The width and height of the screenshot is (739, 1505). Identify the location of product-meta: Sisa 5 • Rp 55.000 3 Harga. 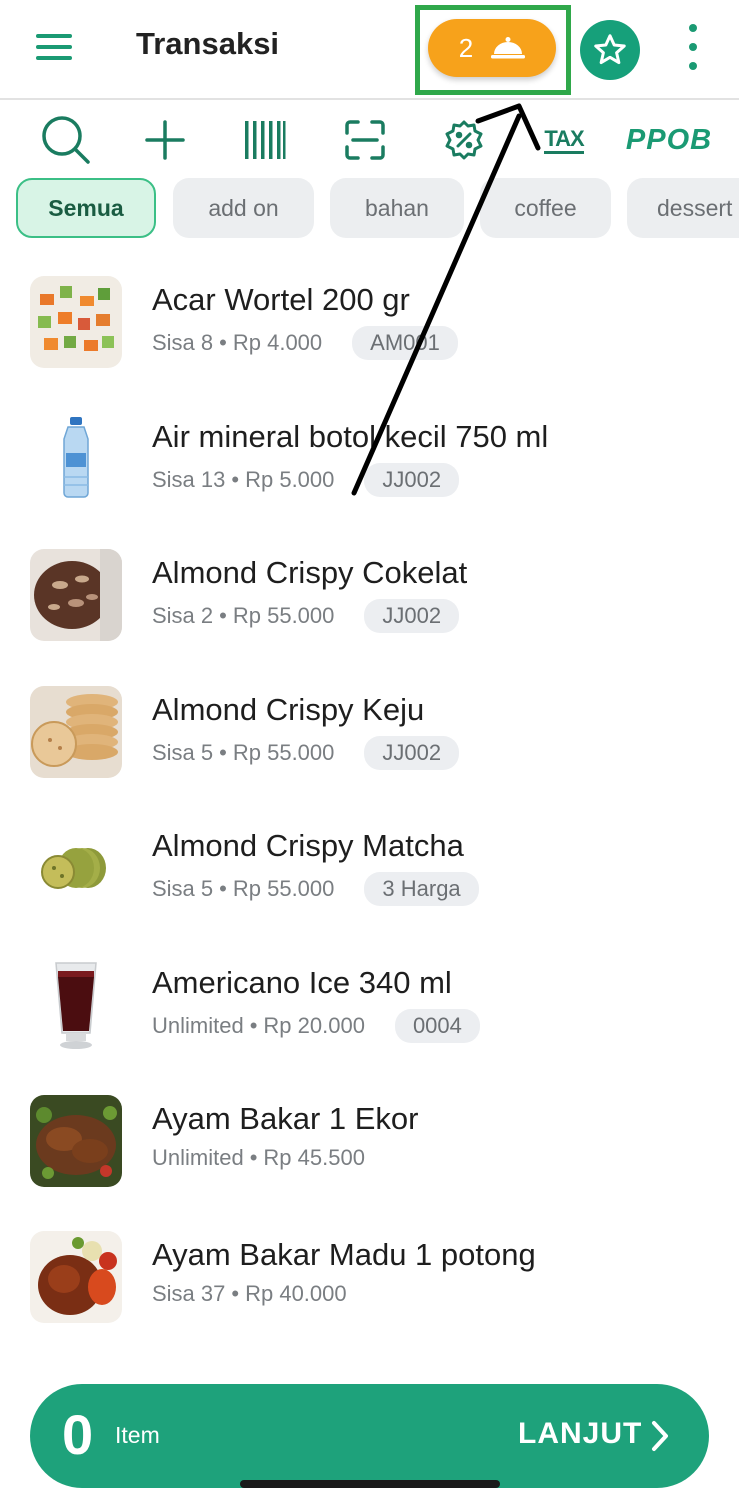
(315, 889).